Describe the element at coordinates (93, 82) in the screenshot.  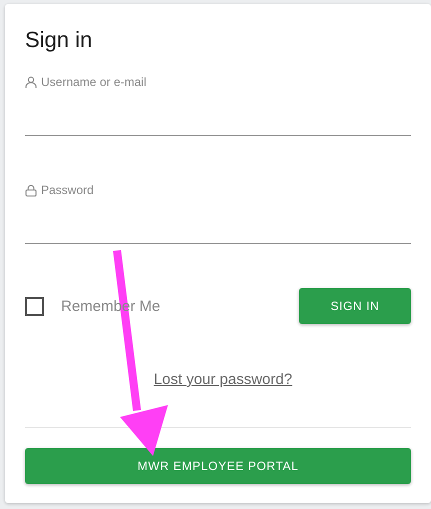
I see `field-label: Username or e-mail` at that location.